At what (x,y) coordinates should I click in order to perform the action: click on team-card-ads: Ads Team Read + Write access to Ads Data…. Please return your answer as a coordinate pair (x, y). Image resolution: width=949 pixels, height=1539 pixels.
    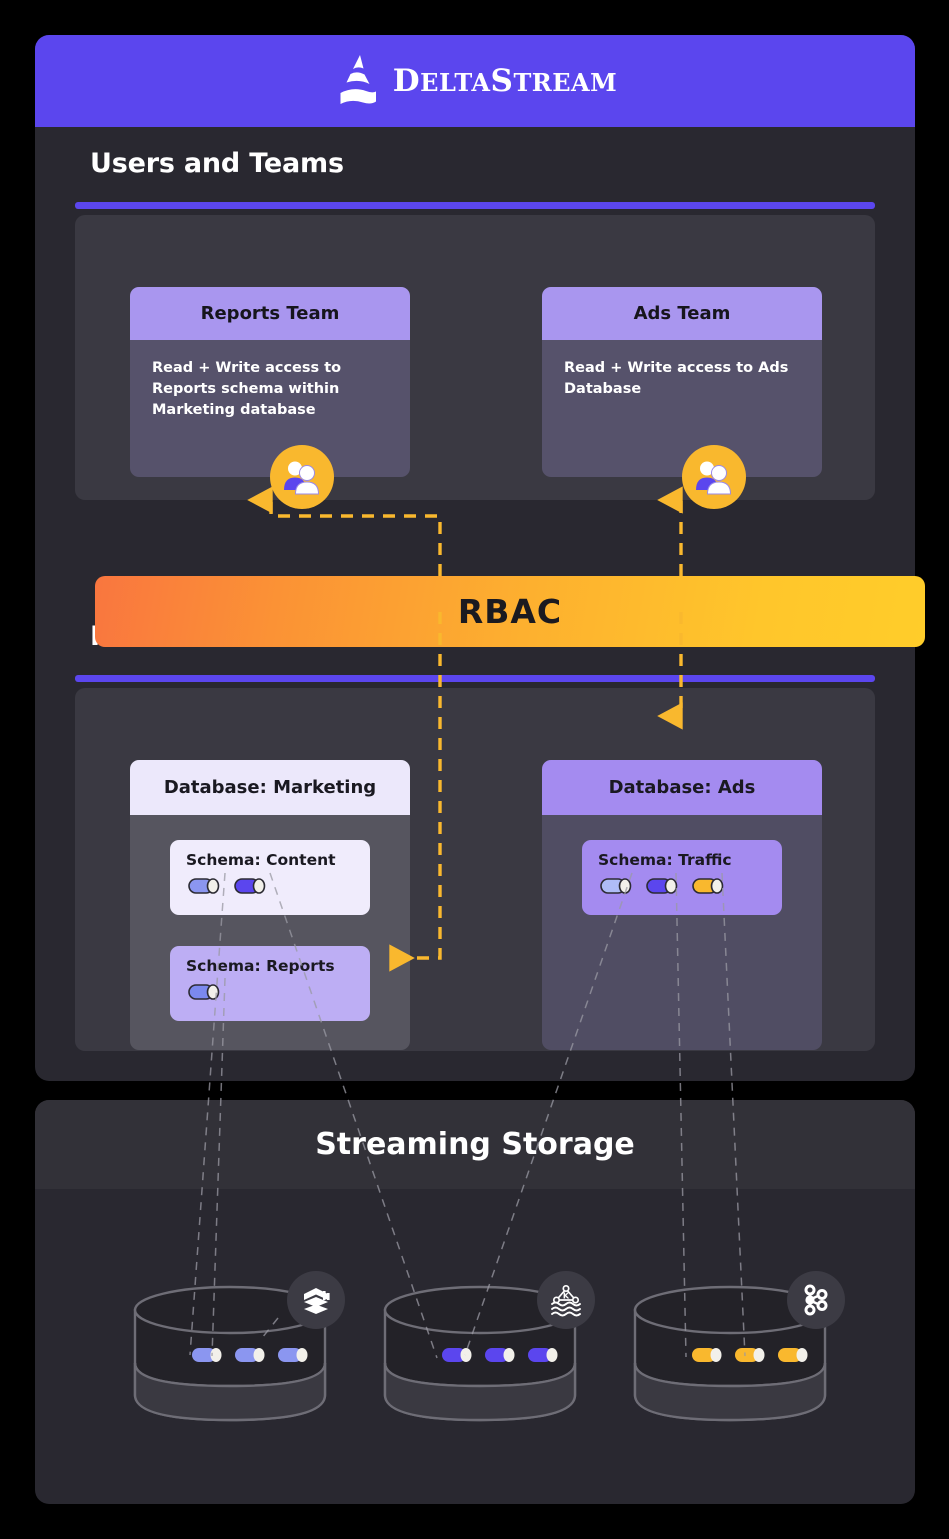
    Looking at the image, I should click on (682, 382).